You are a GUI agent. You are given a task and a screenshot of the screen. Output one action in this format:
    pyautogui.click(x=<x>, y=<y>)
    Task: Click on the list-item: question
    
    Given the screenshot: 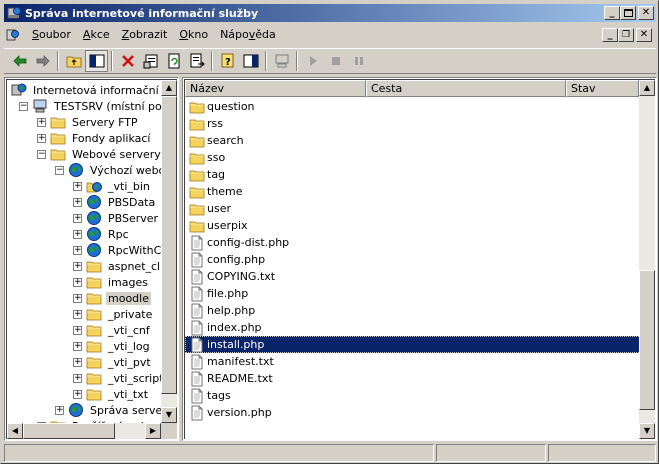 What is the action you would take?
    pyautogui.click(x=220, y=106)
    